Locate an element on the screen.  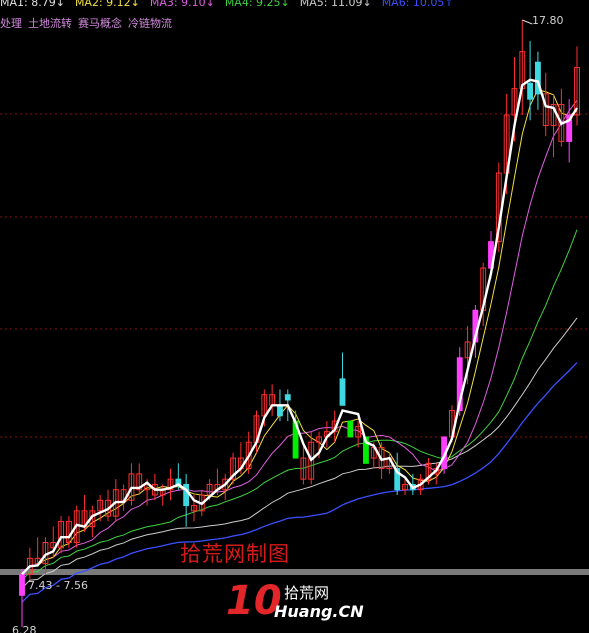
high-price-label: 17.80 is located at coordinates (548, 20).